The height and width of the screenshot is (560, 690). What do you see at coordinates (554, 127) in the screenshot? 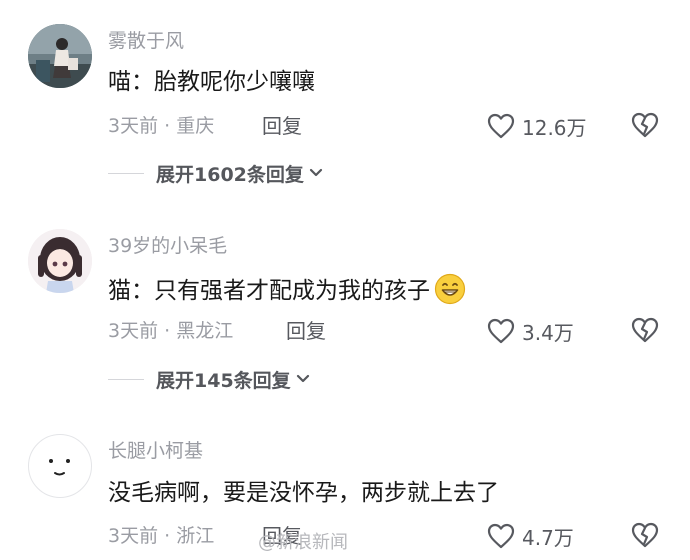
I see `like-count: 12.6万` at bounding box center [554, 127].